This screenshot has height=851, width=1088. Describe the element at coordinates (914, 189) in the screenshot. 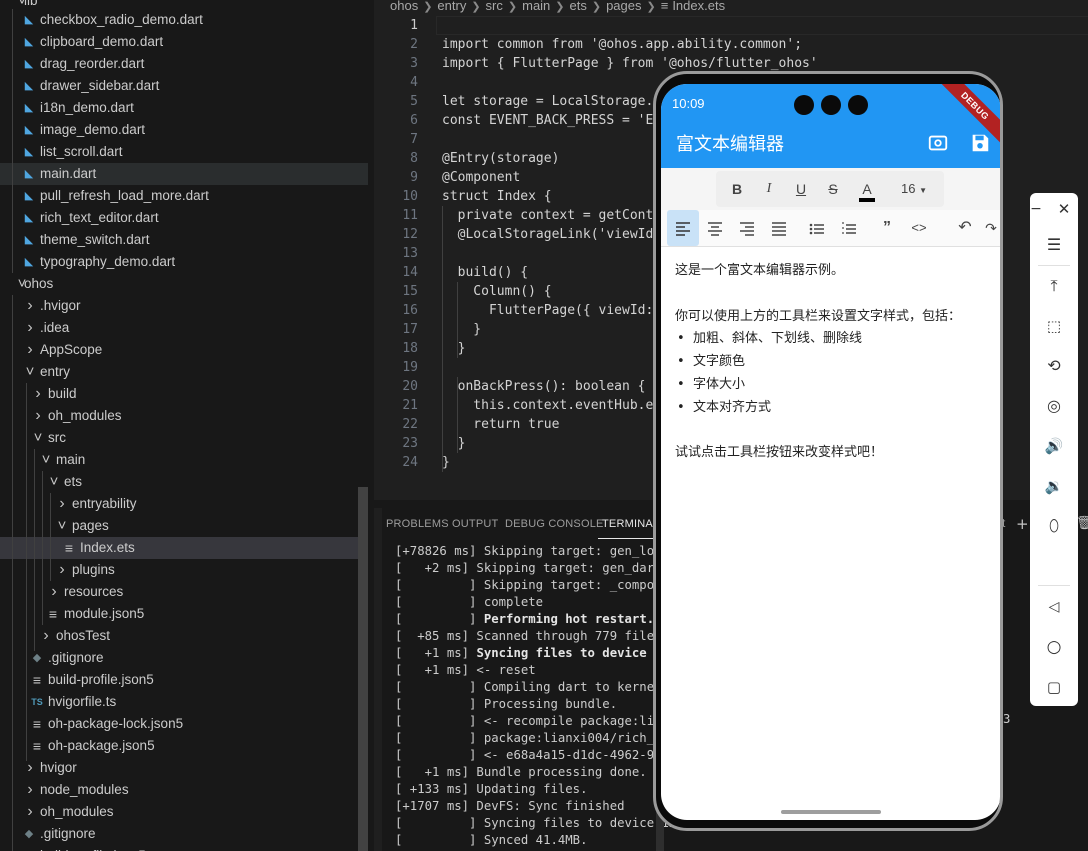

I see `font-size-dropdown: 16 ▼` at that location.